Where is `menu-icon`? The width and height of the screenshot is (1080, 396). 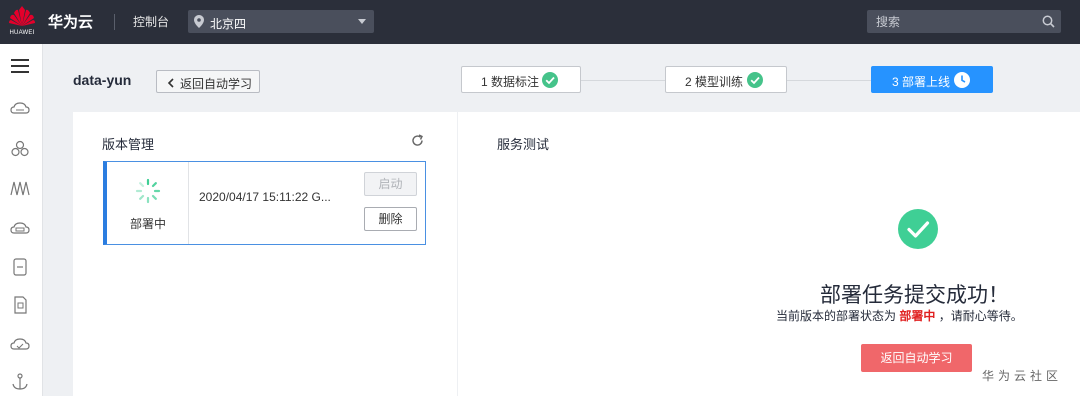 menu-icon is located at coordinates (21, 66).